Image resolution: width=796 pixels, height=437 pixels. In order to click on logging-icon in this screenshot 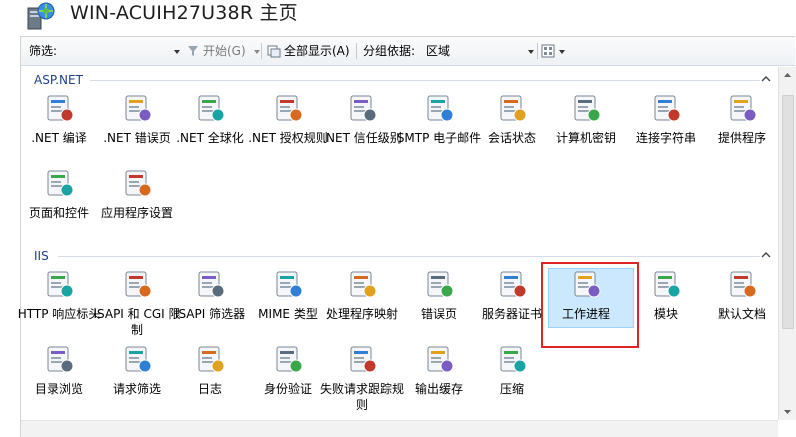, I will do `click(211, 359)`.